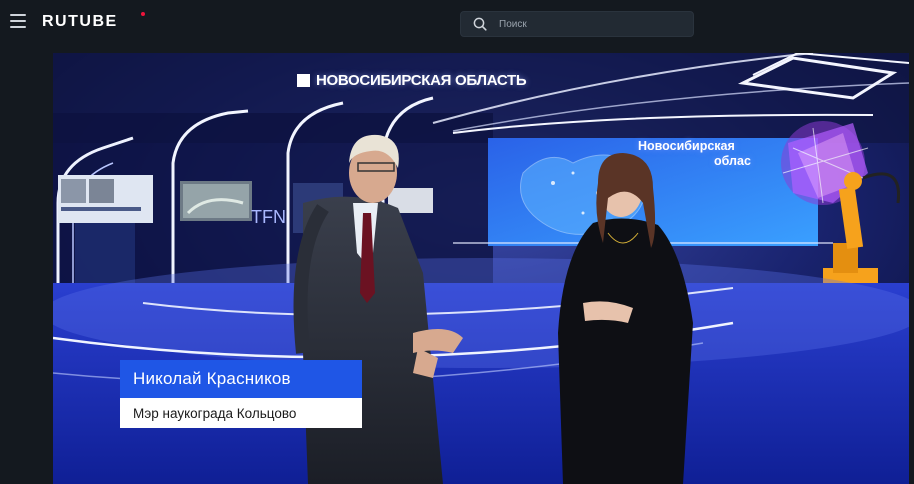 The width and height of the screenshot is (914, 484). Describe the element at coordinates (80, 22) in the screenshot. I see `rutube-logo: RUTUBE` at that location.